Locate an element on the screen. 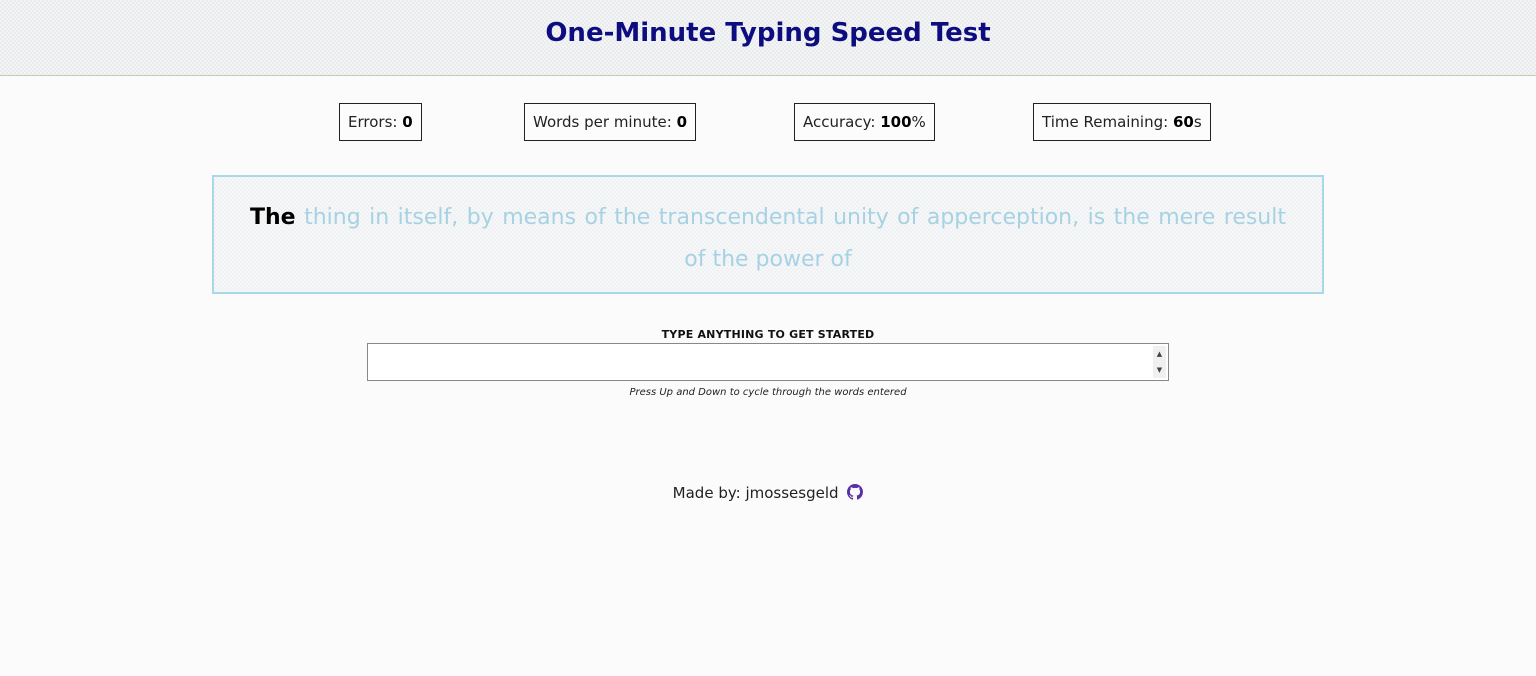 This screenshot has height=676, width=1536. time-remaining-stat: Time Remaining: 60s is located at coordinates (1122, 122).